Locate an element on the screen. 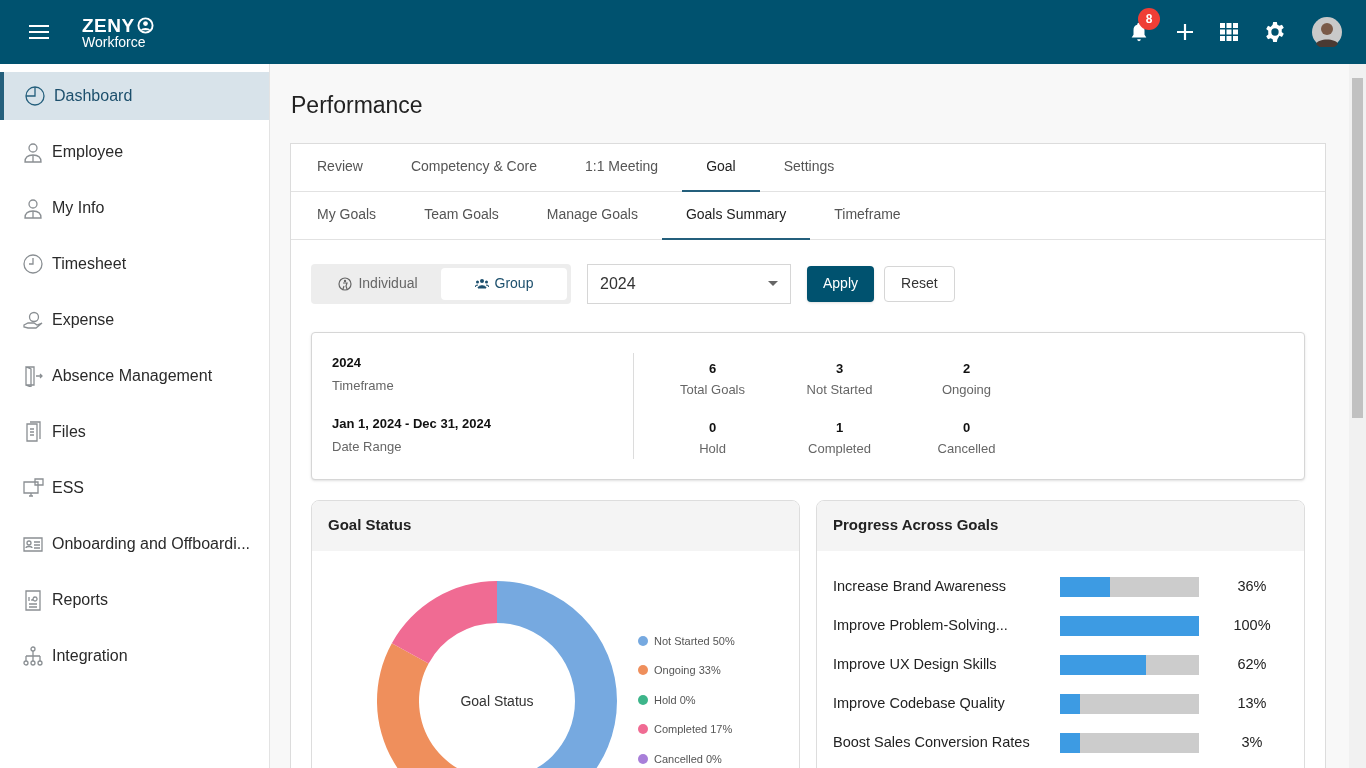  tab: 1:1 Meeting is located at coordinates (621, 167).